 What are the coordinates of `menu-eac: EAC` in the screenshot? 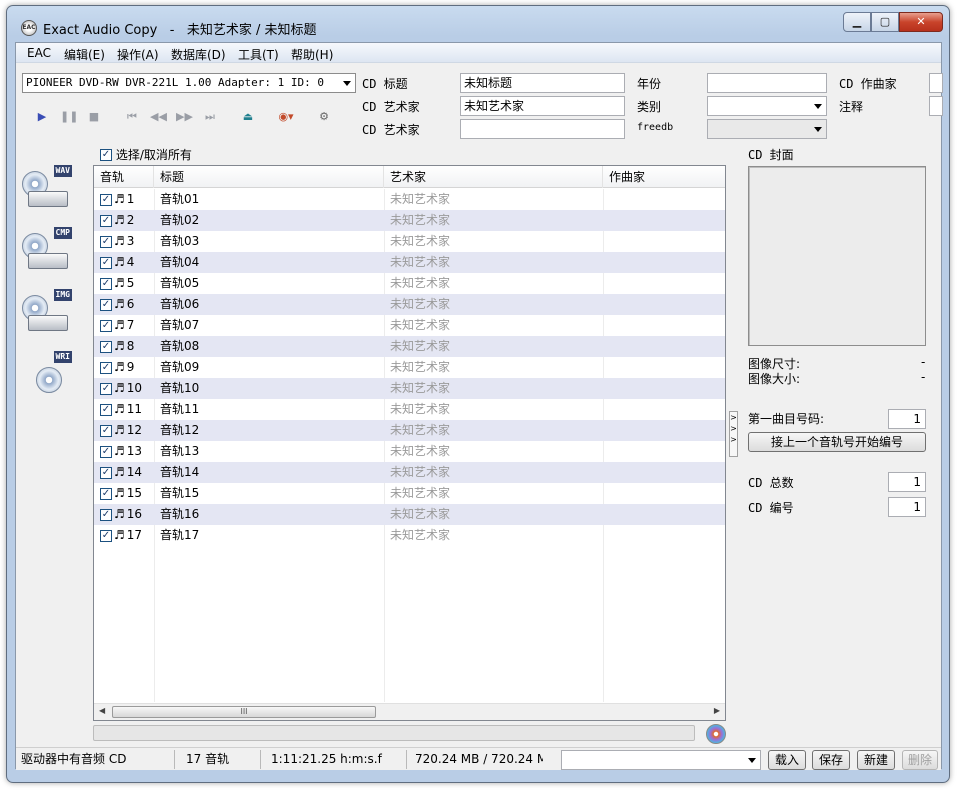 It's located at (39, 53).